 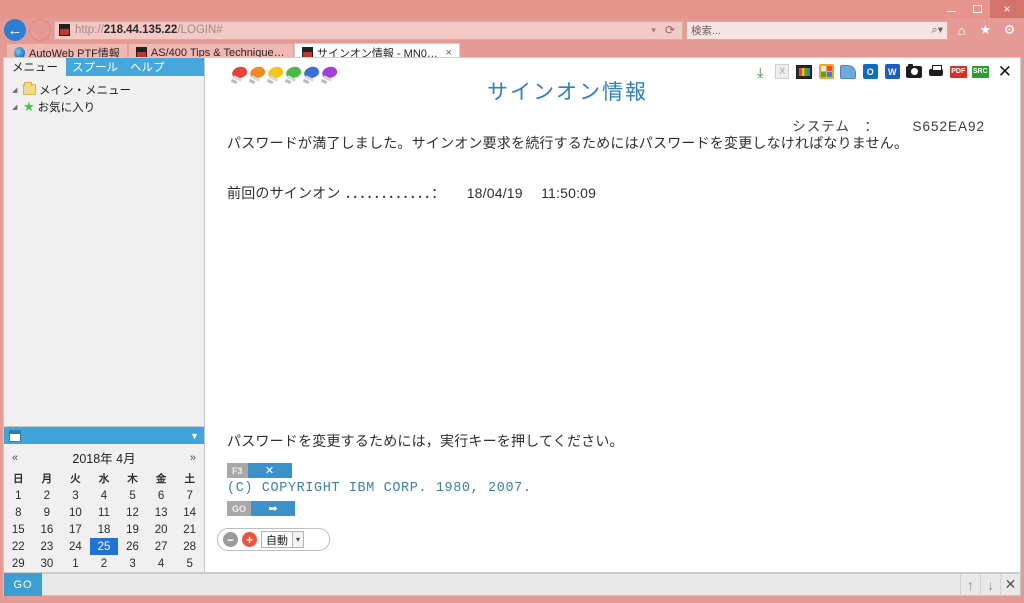 I want to click on f3-key-label: F3, so click(x=237, y=470).